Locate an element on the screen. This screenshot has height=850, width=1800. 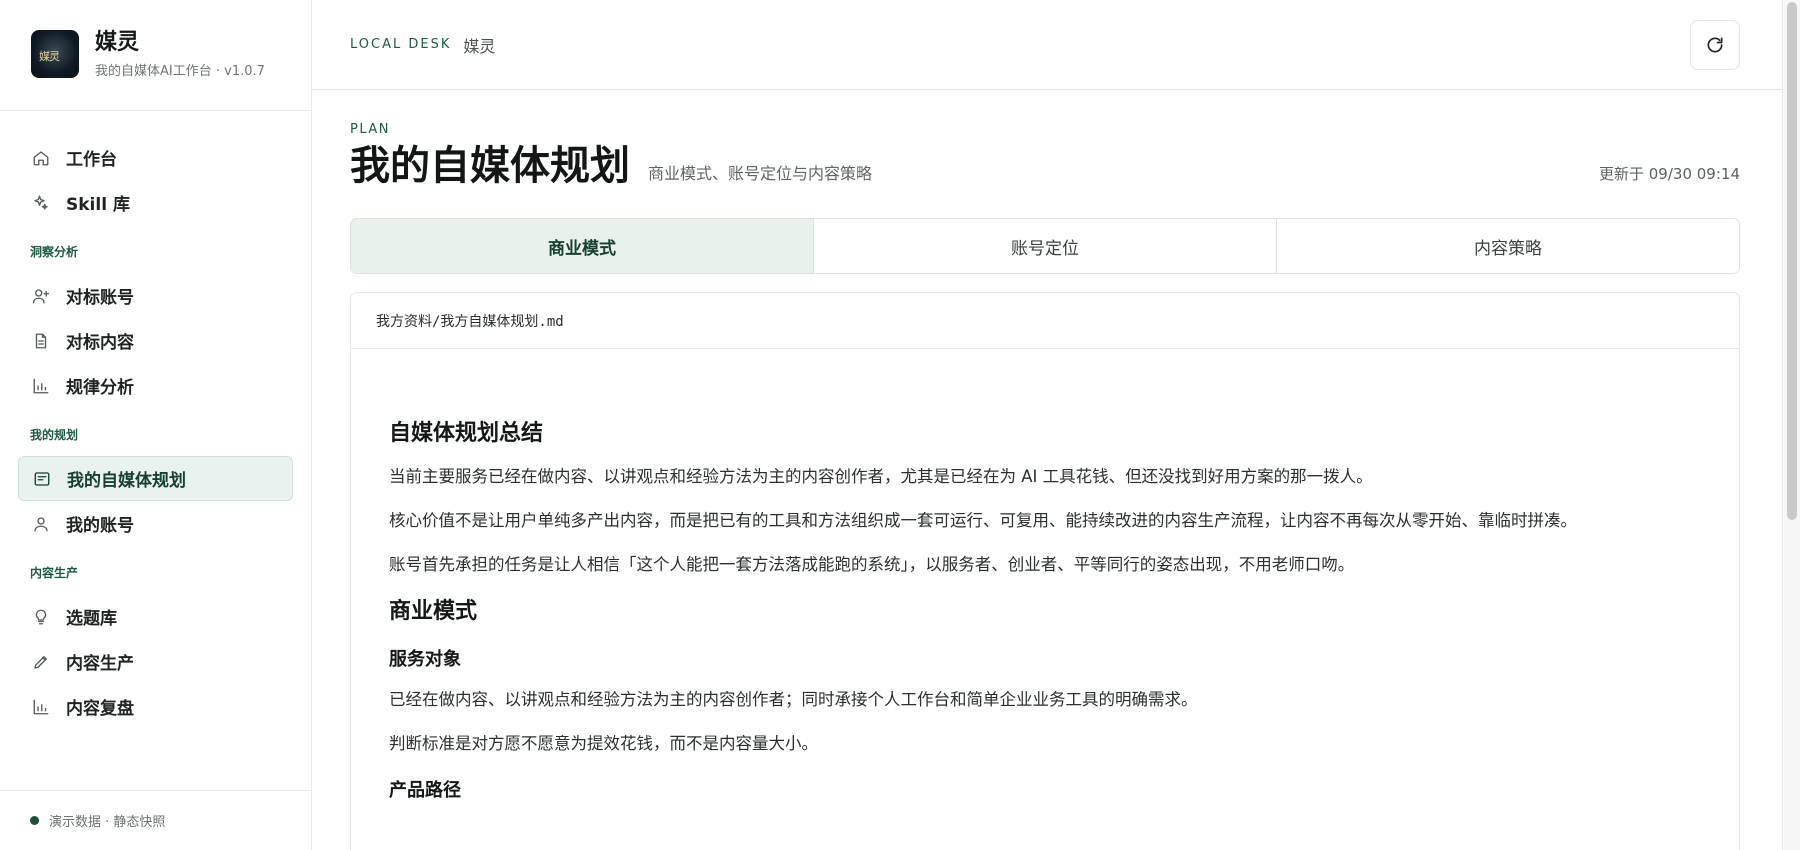
document-path: 我方资料/我方自媒体规划.md is located at coordinates (1045, 321).